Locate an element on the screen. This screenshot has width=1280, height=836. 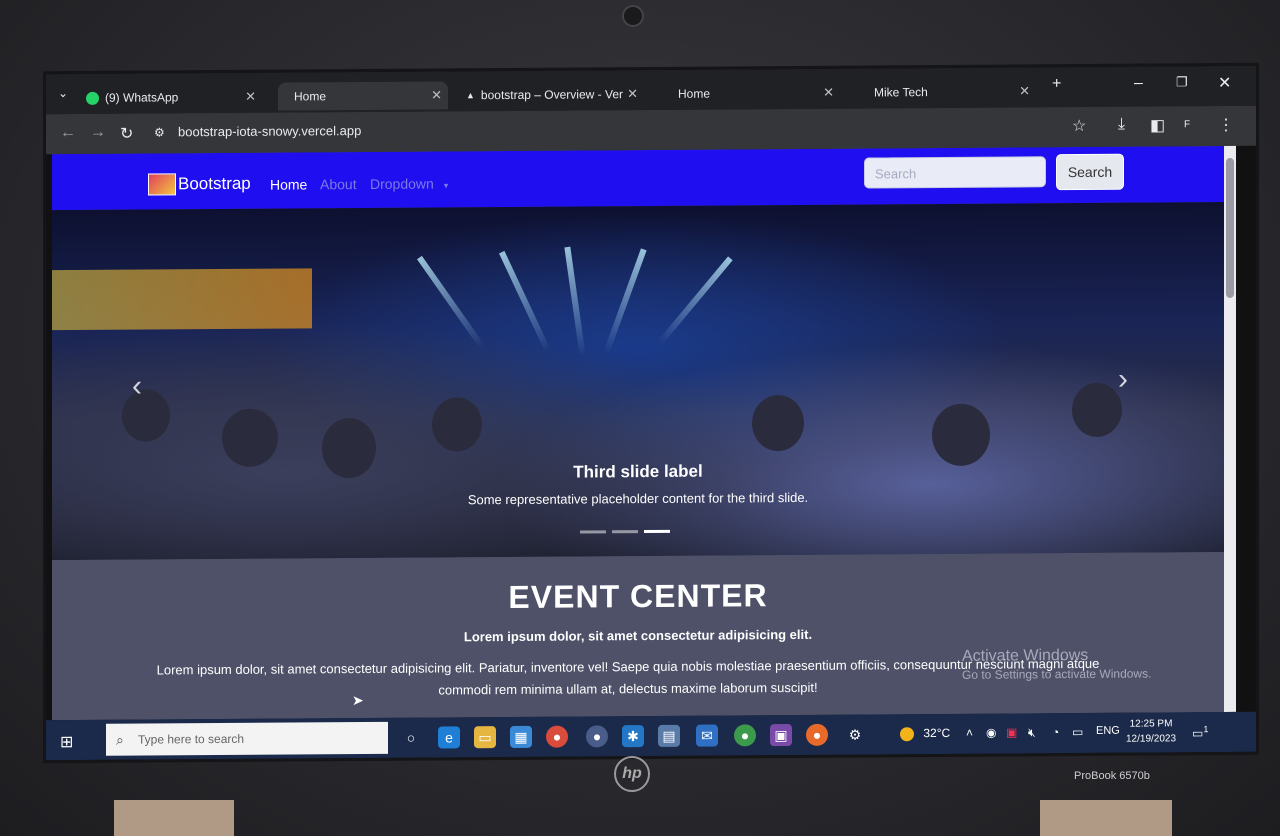
hinge-left is located at coordinates (174, 818).